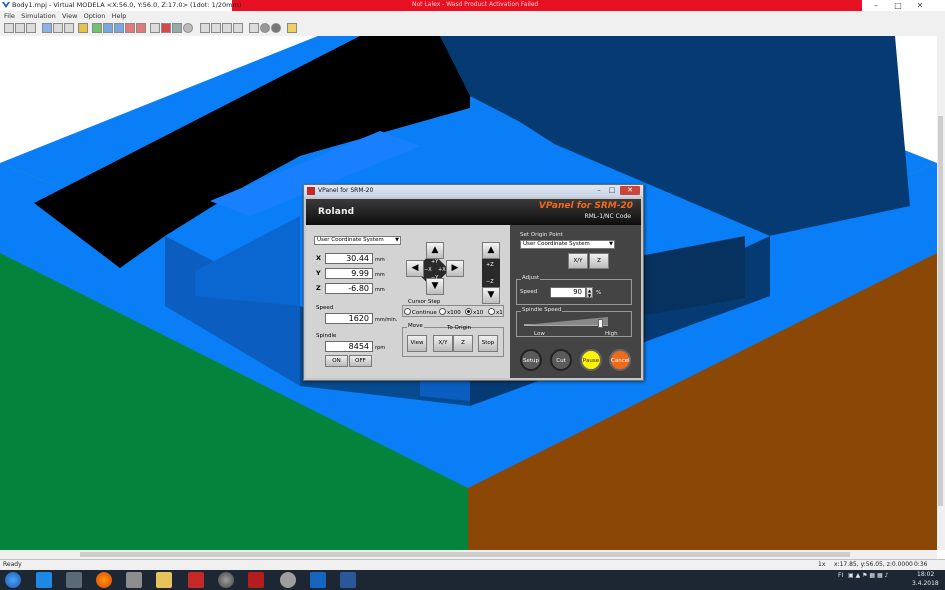 This screenshot has width=945, height=590. What do you see at coordinates (630, 190) in the screenshot?
I see `vpanel-close-icon: ✕` at bounding box center [630, 190].